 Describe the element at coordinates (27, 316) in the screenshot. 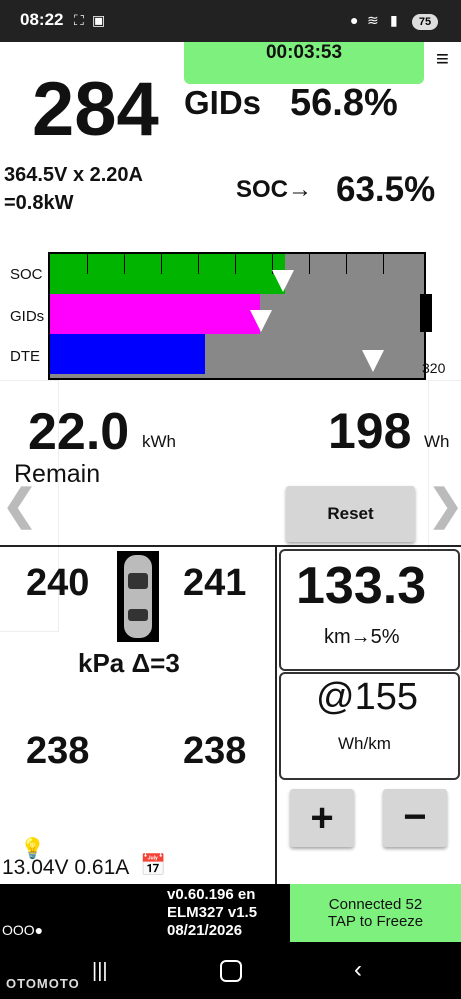

I see `gids-bar-label: GIDs` at that location.